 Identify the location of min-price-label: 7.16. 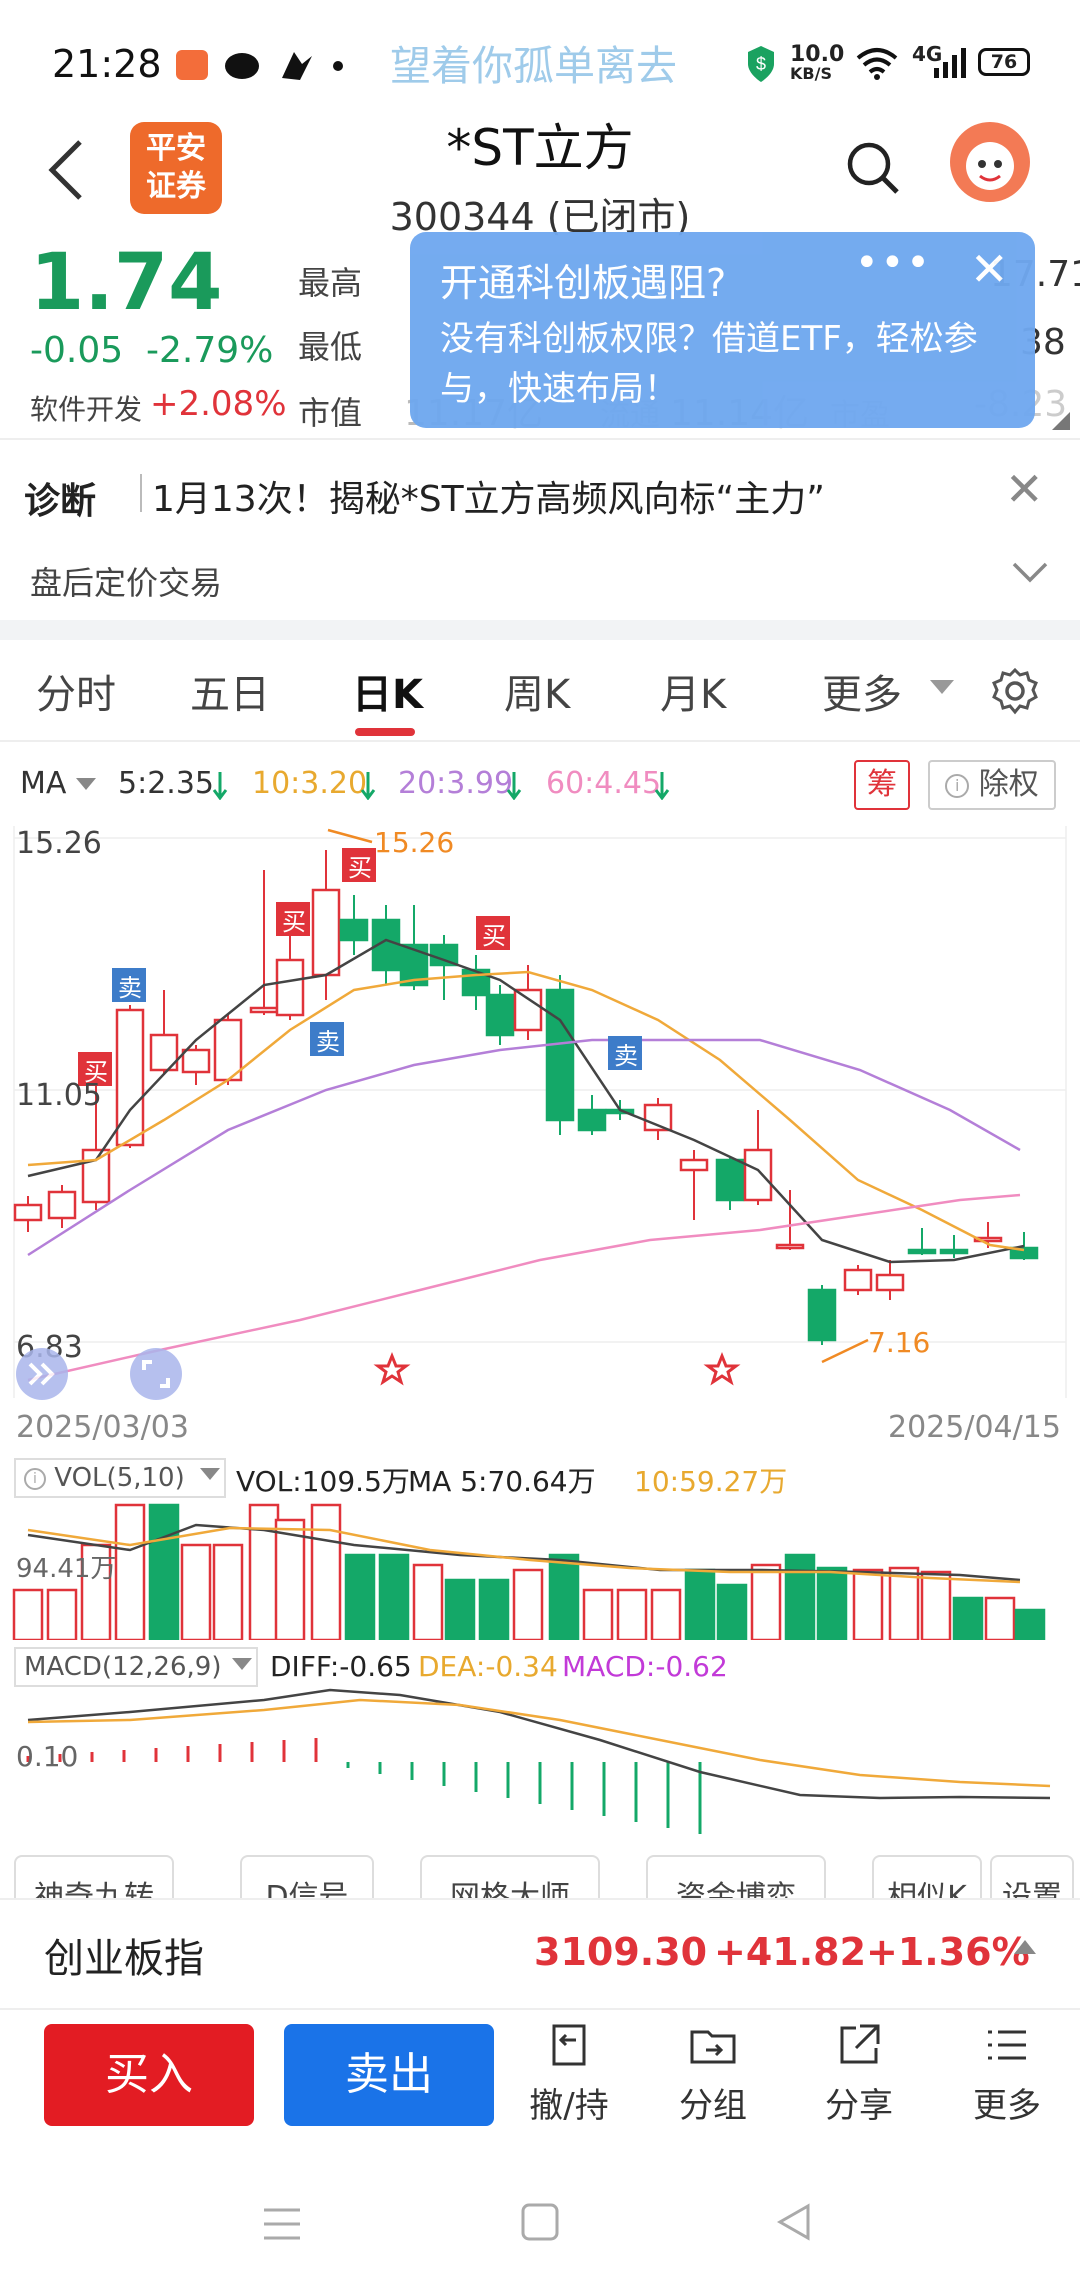
(899, 1342).